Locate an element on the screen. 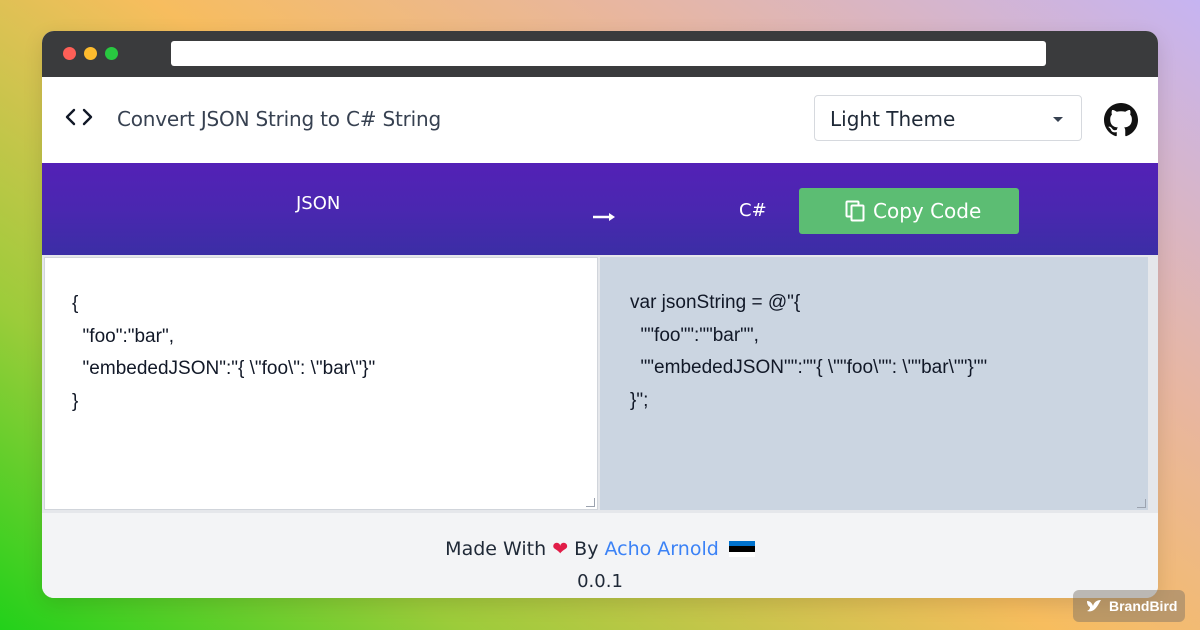 This screenshot has width=1200, height=630. copy-icon is located at coordinates (855, 213).